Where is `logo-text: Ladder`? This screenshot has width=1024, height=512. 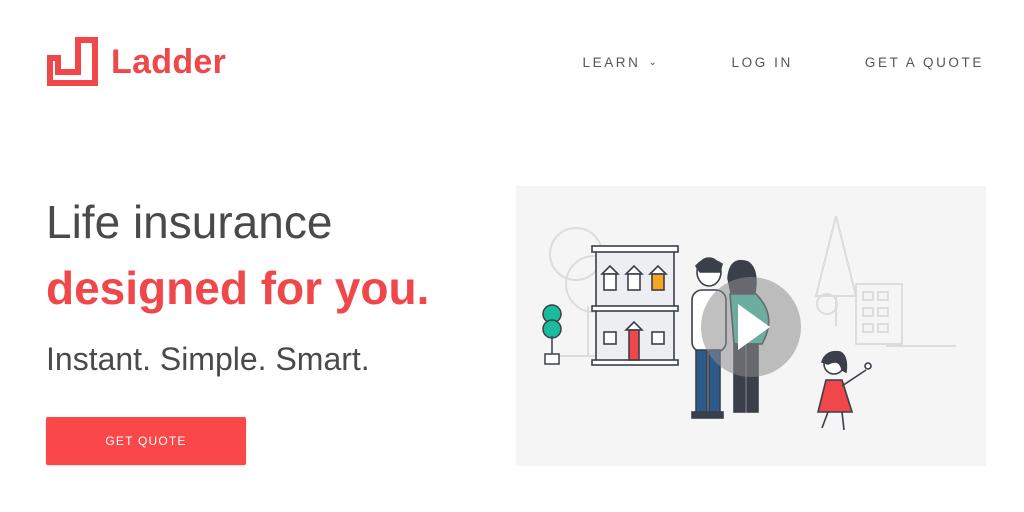
logo-text: Ladder is located at coordinates (169, 61).